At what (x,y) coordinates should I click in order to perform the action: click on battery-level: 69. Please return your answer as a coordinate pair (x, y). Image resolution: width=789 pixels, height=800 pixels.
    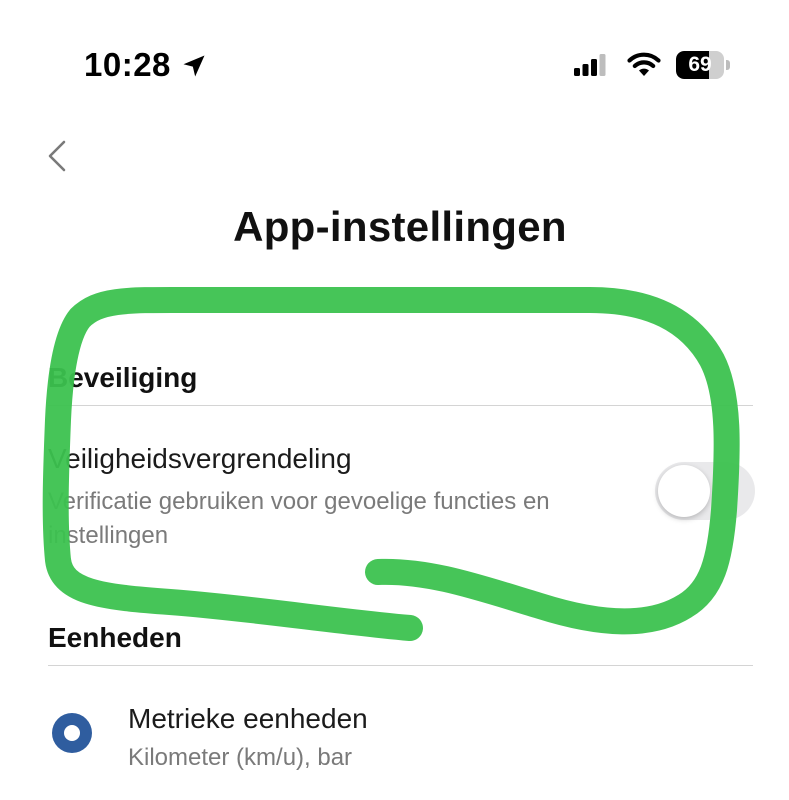
    Looking at the image, I should click on (700, 64).